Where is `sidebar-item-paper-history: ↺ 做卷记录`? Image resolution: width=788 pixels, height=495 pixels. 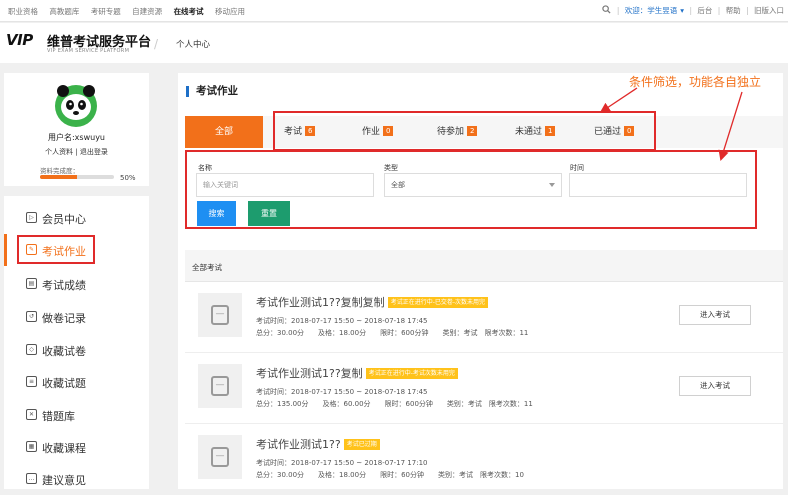
sidebar-item-paper-history: ↺ 做卷记录 is located at coordinates (76, 317).